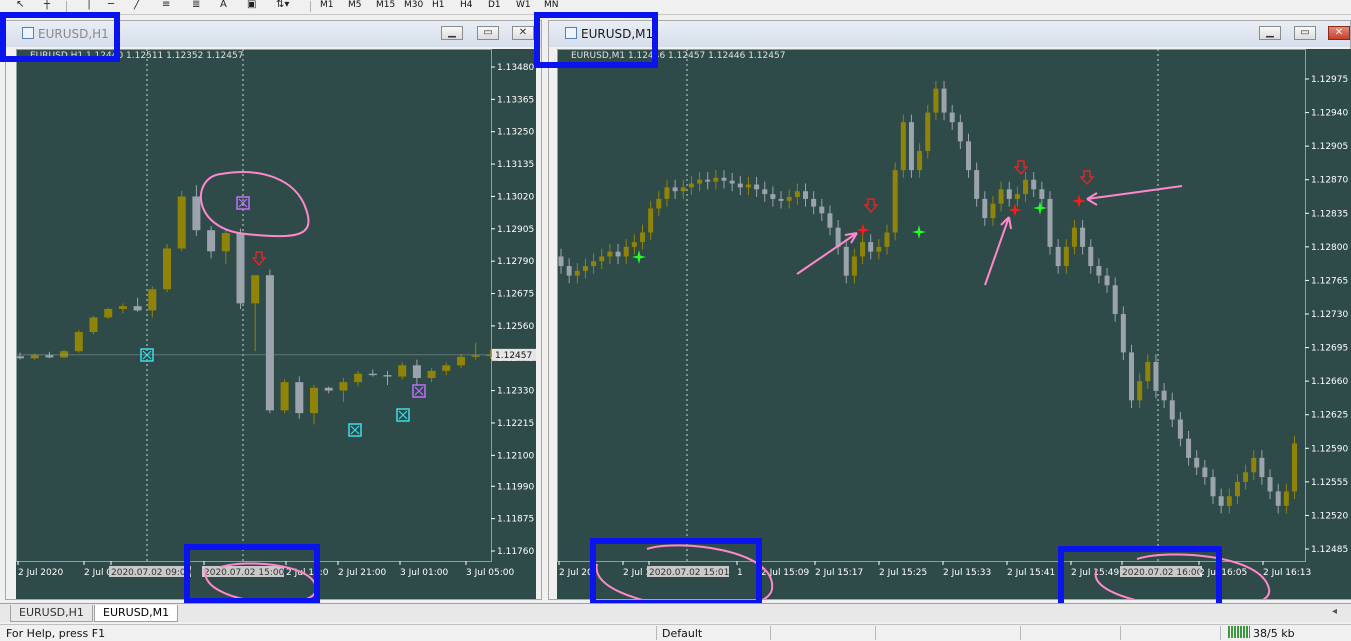 The height and width of the screenshot is (641, 1351). I want to click on cursor-icon: ↖, so click(20, 5).